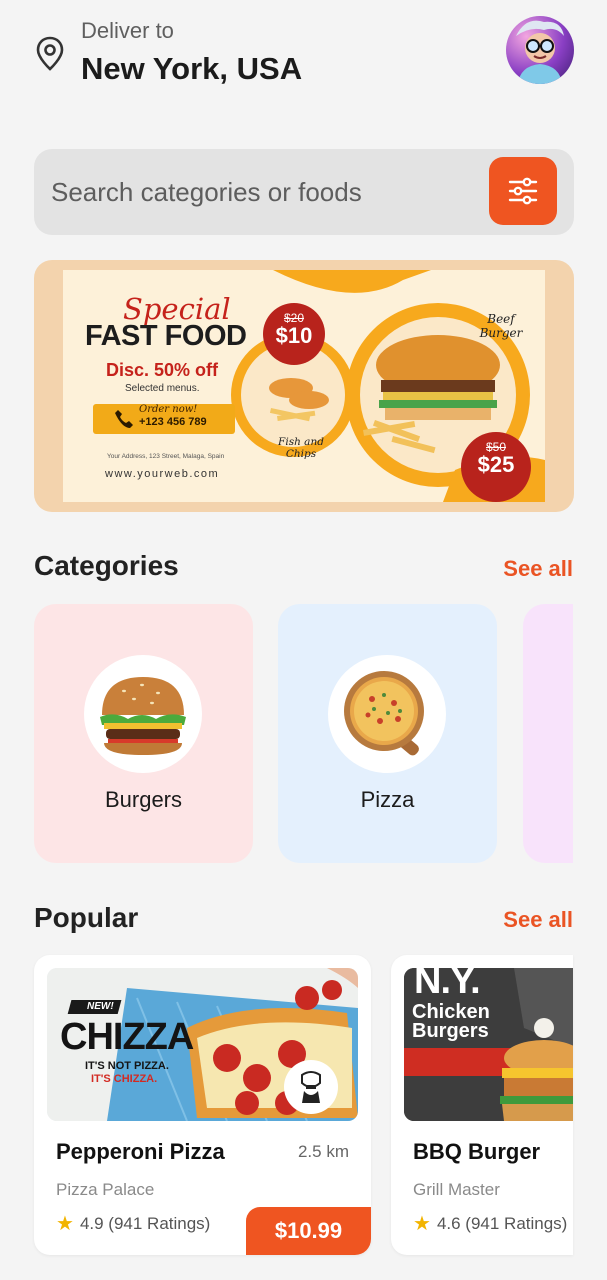 The image size is (607, 1280). What do you see at coordinates (548, 733) in the screenshot?
I see `category-card-partial` at bounding box center [548, 733].